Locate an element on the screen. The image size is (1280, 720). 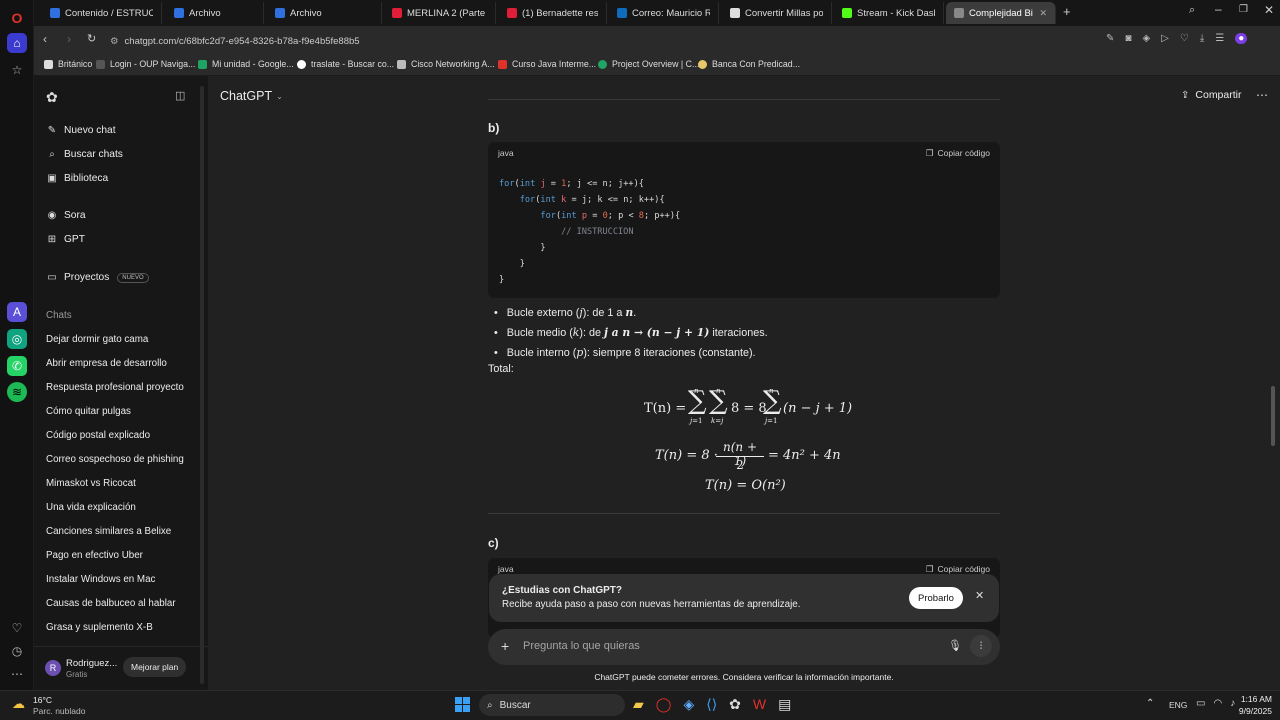
close-icon: ✕ is located at coordinates (979, 595).